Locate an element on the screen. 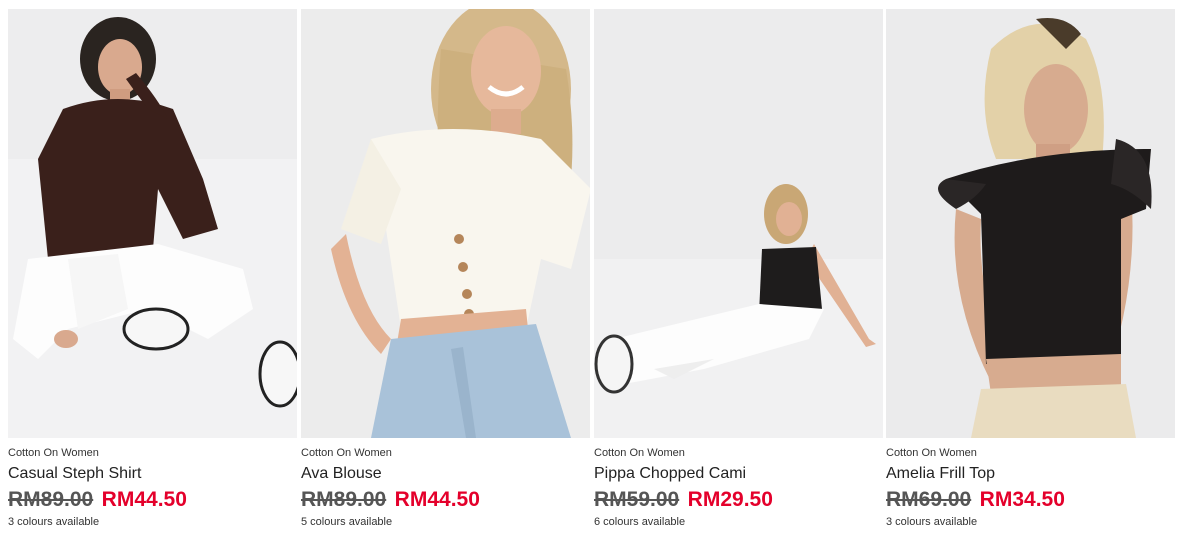 Image resolution: width=1185 pixels, height=551 pixels. product-name: Pippa Chopped Cami is located at coordinates (738, 474).